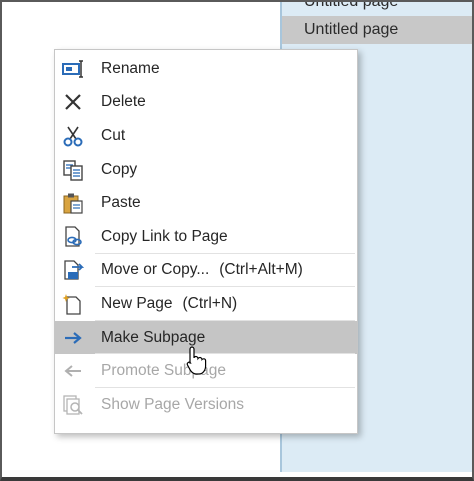 The image size is (474, 481). What do you see at coordinates (123, 102) in the screenshot?
I see `menu-item-label: Delete` at bounding box center [123, 102].